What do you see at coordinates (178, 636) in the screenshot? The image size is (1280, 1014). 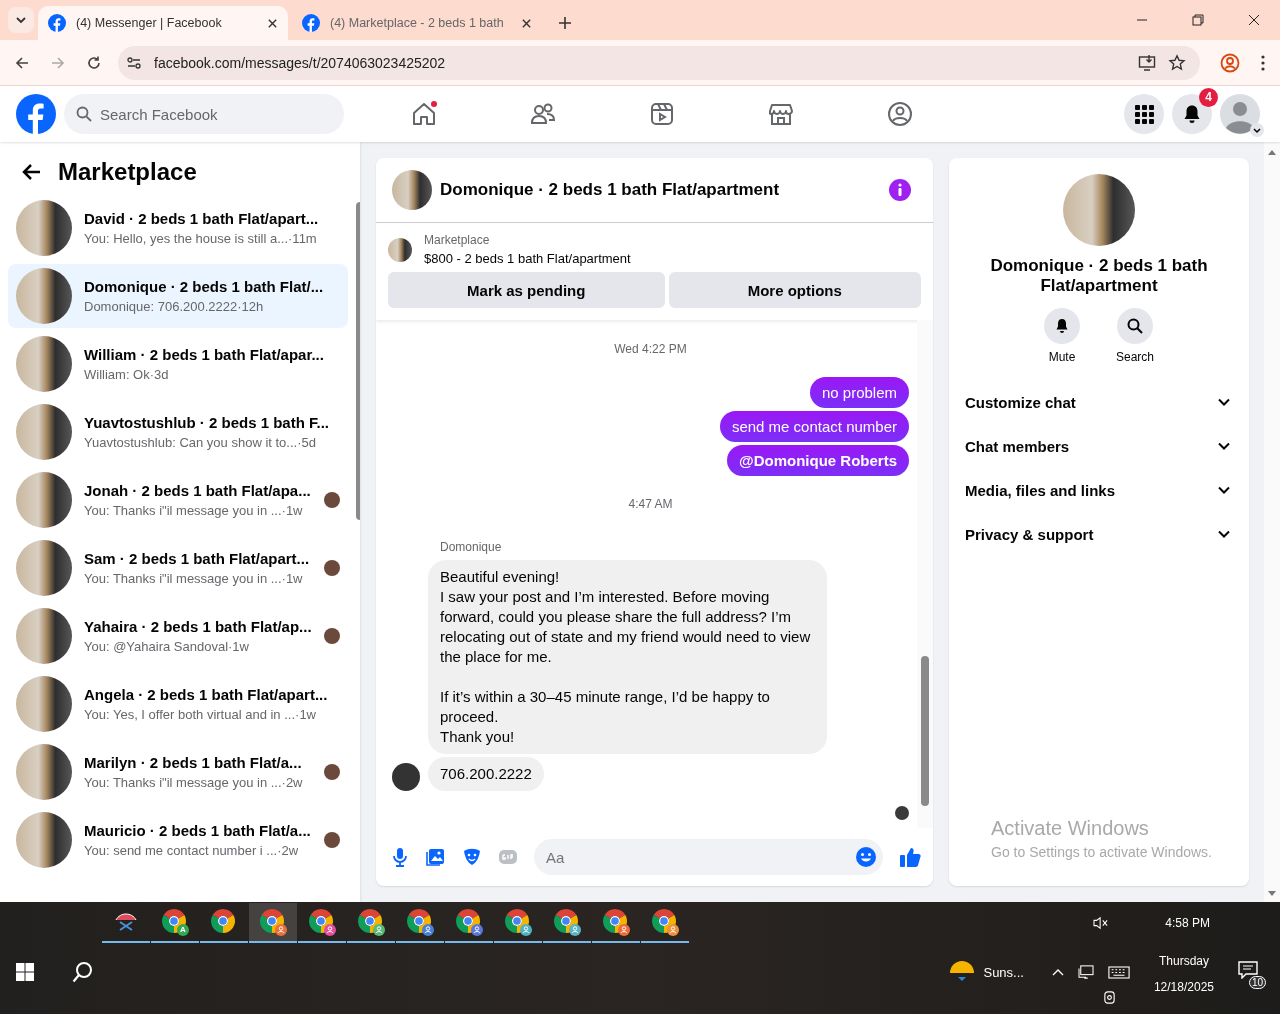 I see `conversation-item: Yahaira · 2 beds 1 bath Flat/ap... You: @Yahaira Sandoval·1w` at bounding box center [178, 636].